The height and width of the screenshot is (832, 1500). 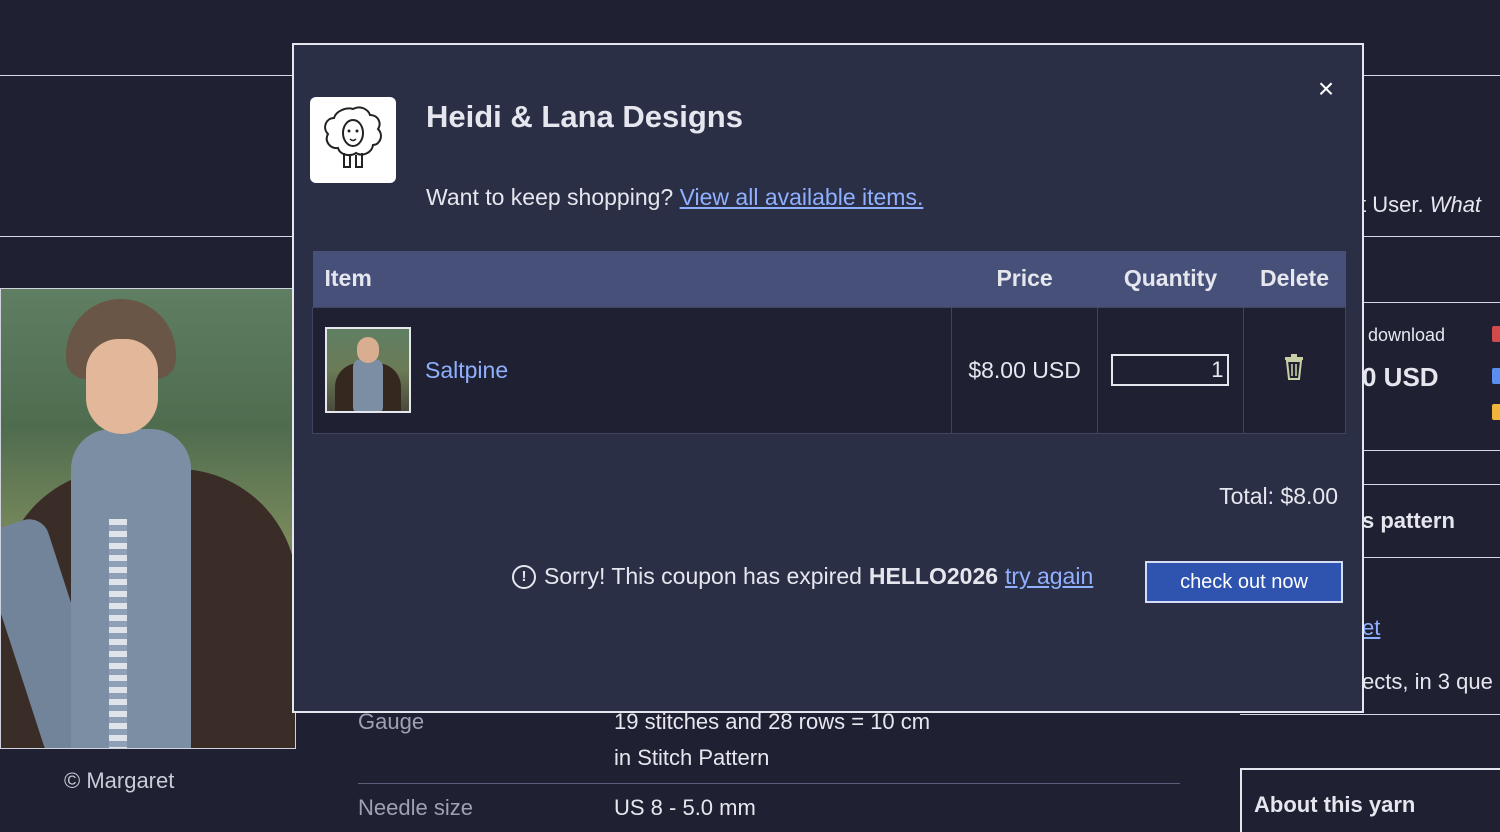 I want to click on checkout-button: check out now, so click(x=1244, y=582).